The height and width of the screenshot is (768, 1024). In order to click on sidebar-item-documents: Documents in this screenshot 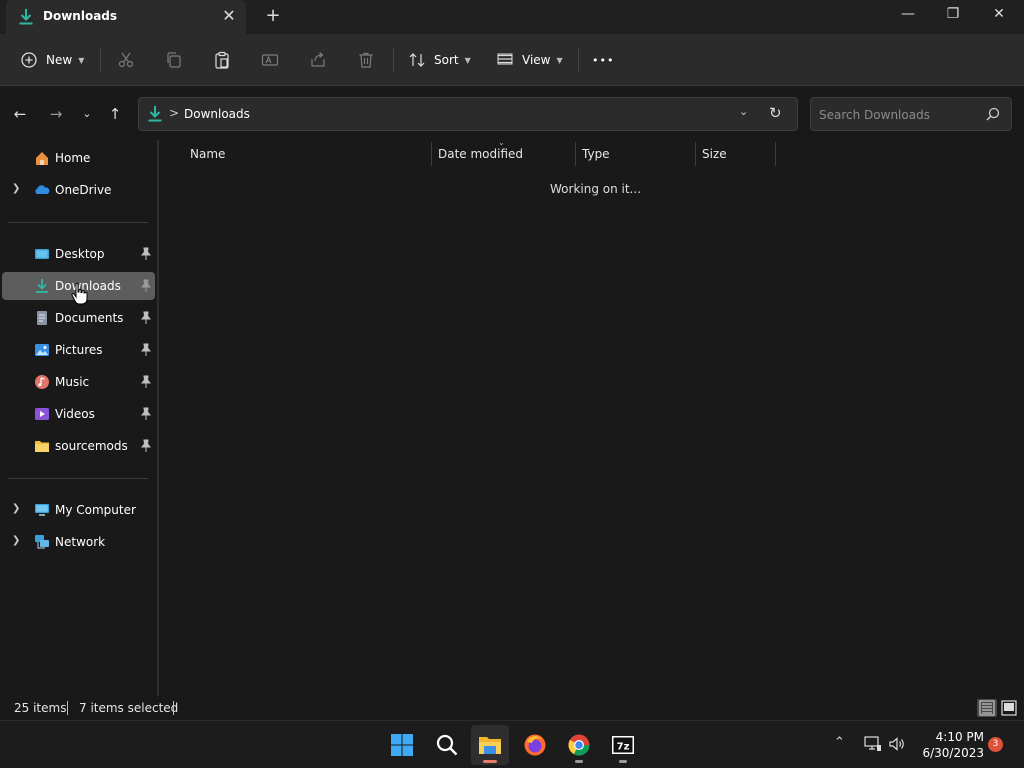, I will do `click(78, 318)`.